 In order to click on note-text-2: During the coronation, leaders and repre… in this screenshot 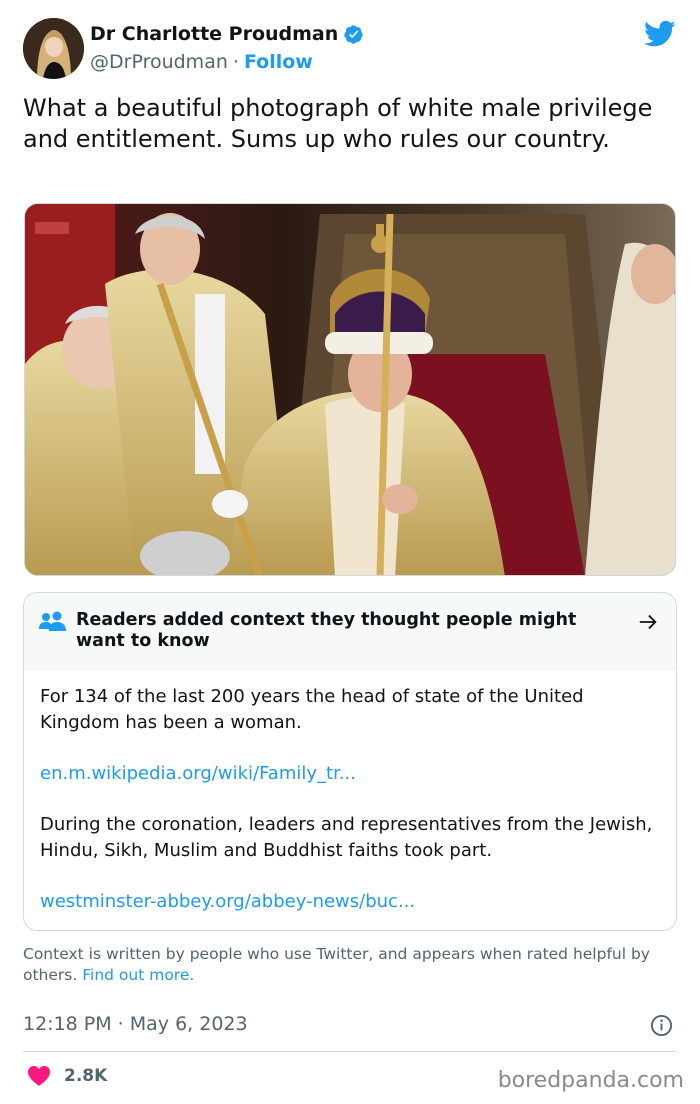, I will do `click(346, 837)`.